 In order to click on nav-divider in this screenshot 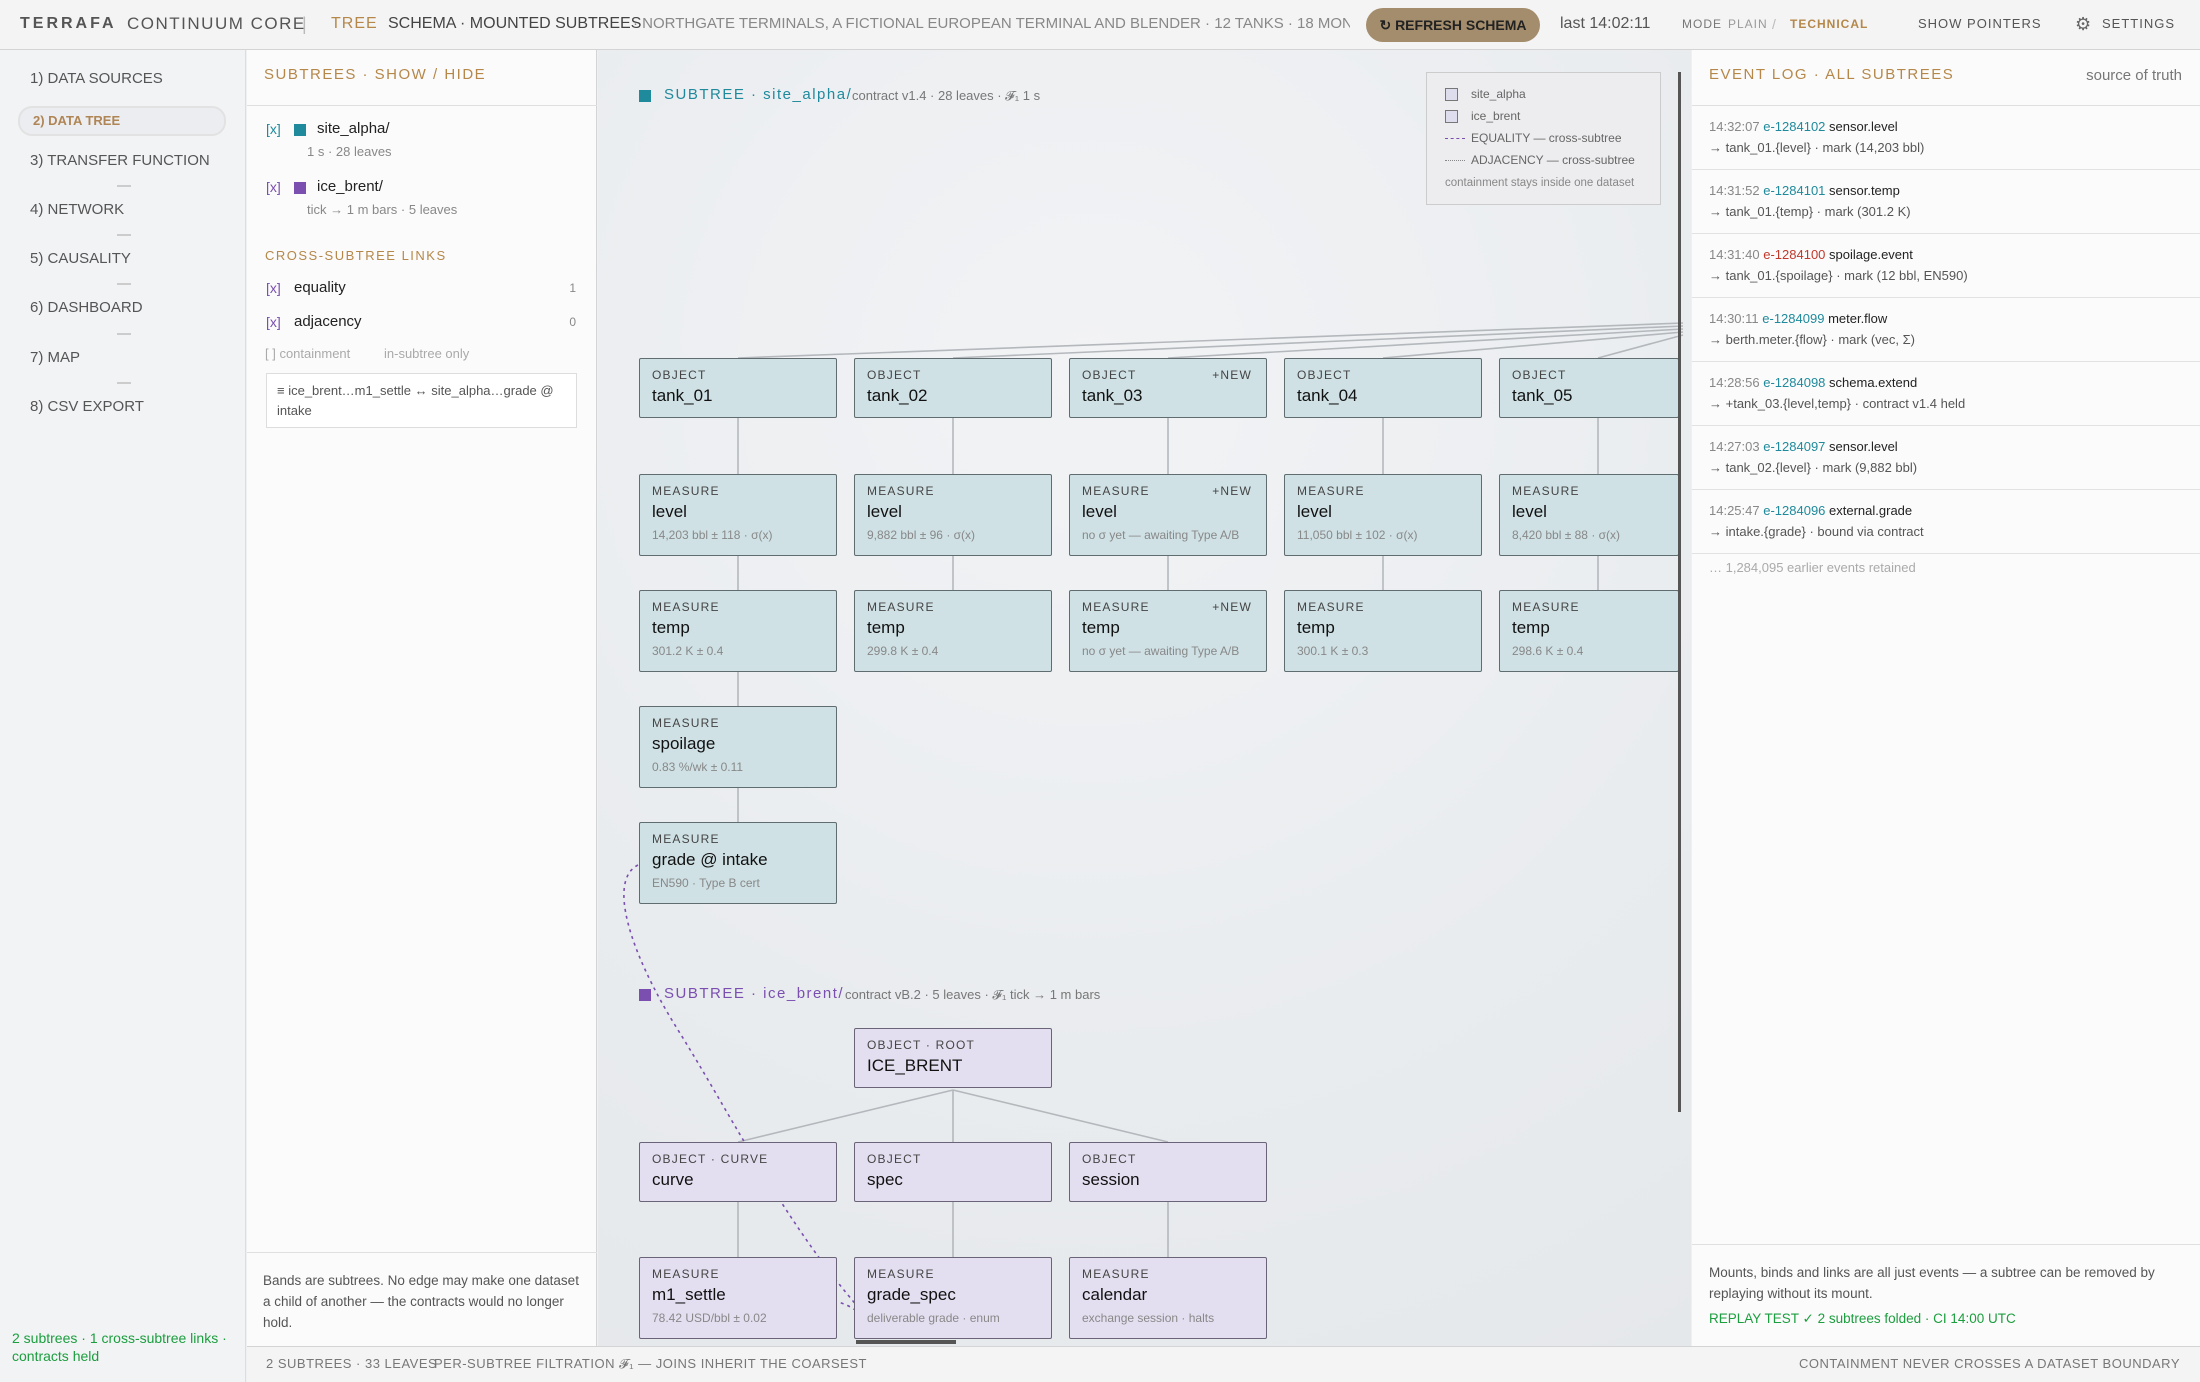, I will do `click(124, 235)`.